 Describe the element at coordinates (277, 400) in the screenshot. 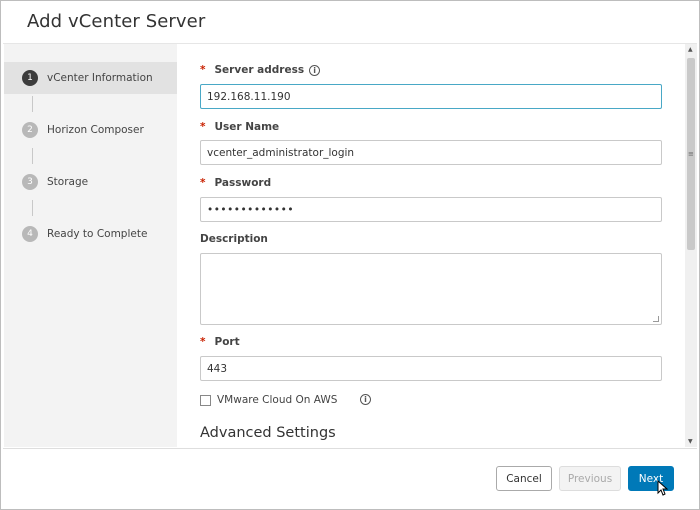

I see `vmware-cloud-label: VMware Cloud On AWS` at that location.